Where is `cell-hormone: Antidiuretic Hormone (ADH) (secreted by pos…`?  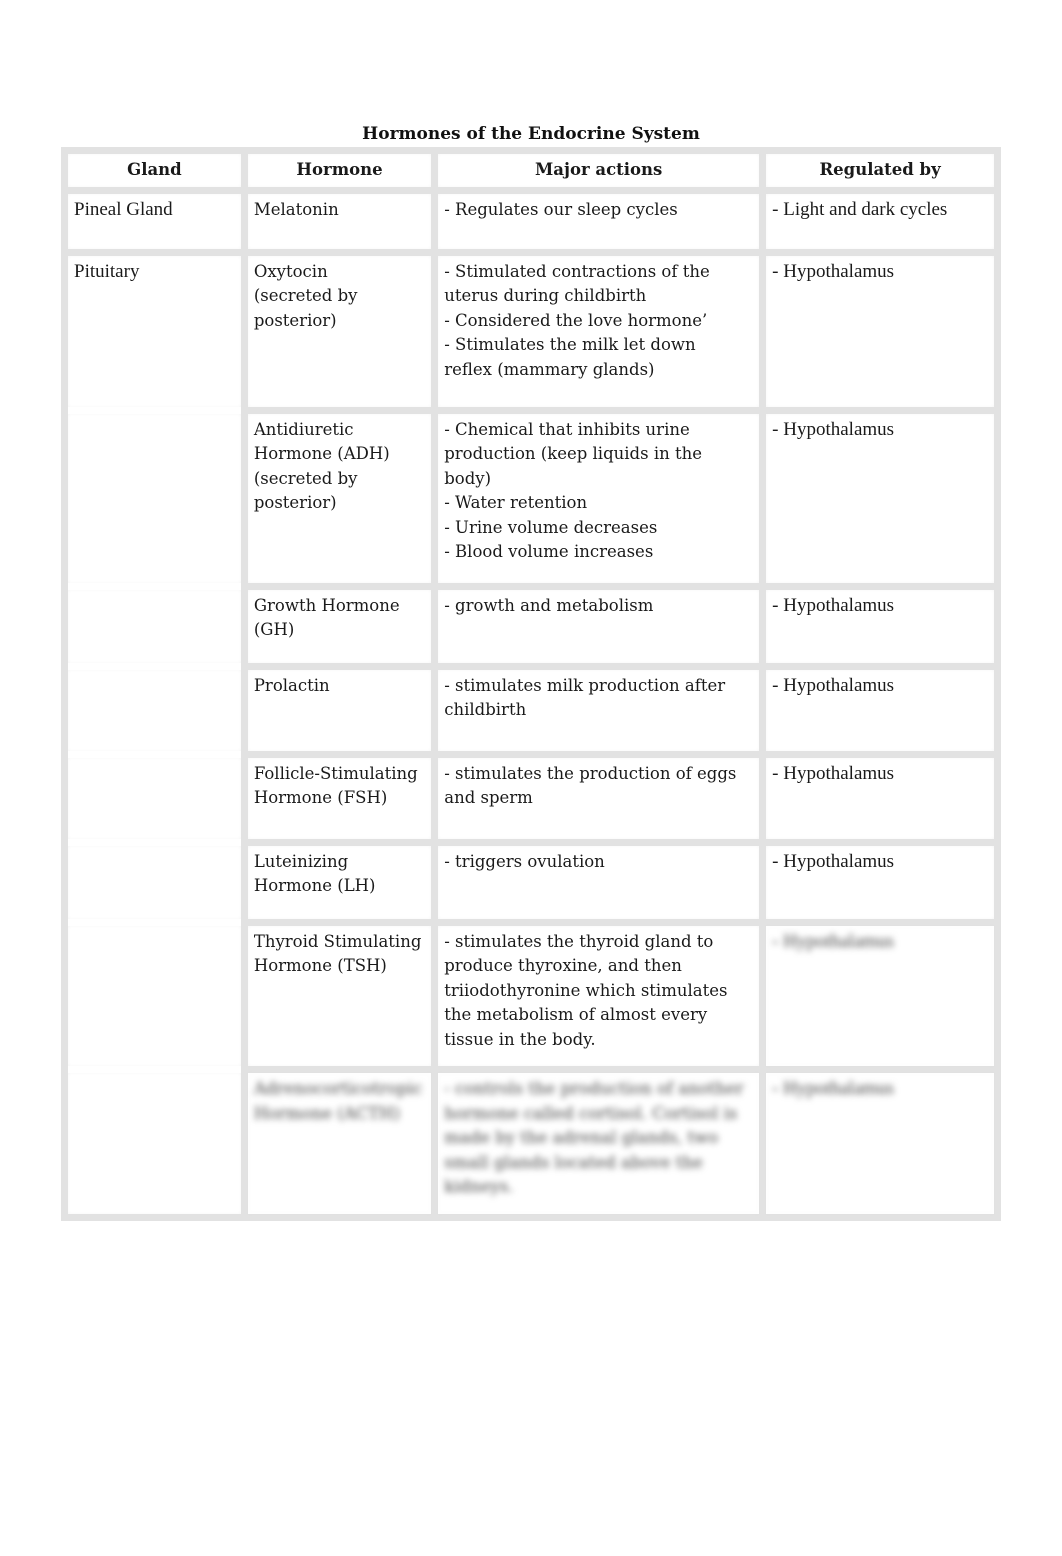 cell-hormone: Antidiuretic Hormone (ADH) (secreted by pos… is located at coordinates (339, 498).